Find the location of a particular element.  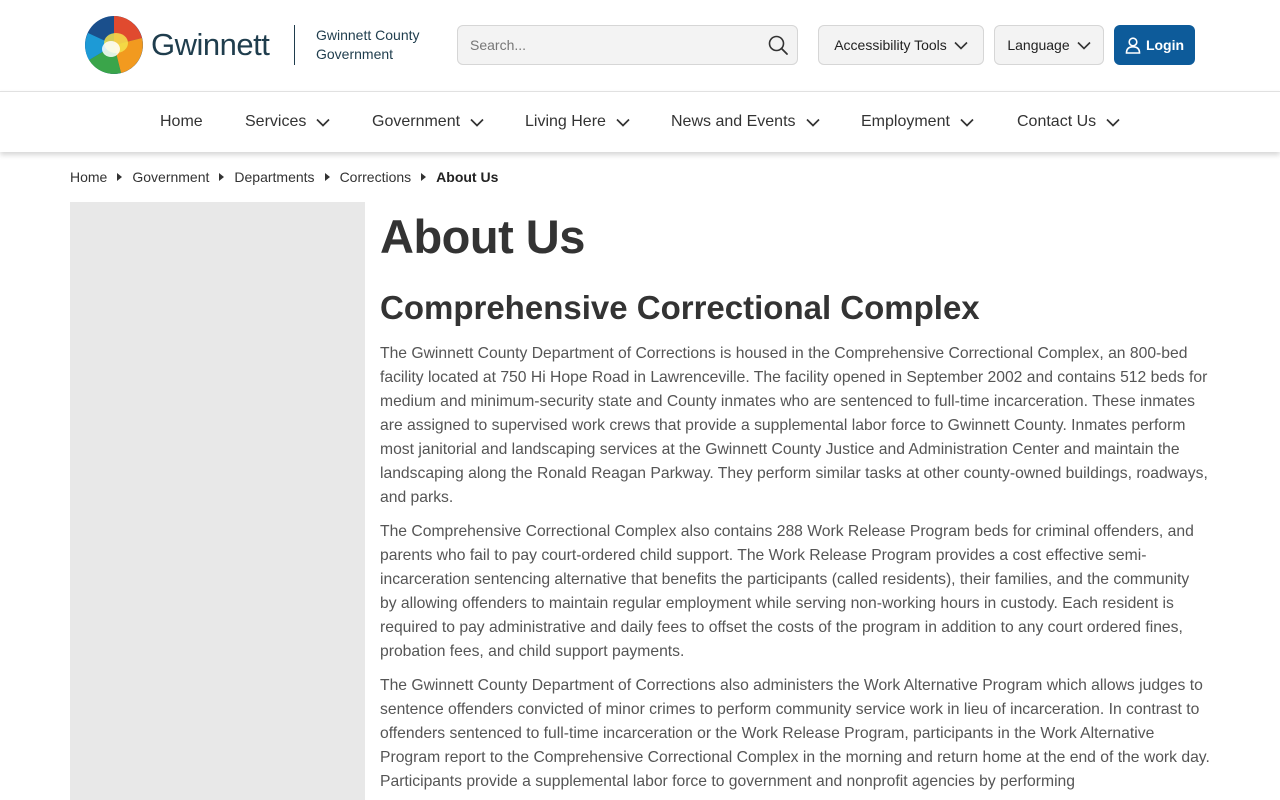

gwinnett-logo: Gwinnett is located at coordinates (179, 45).